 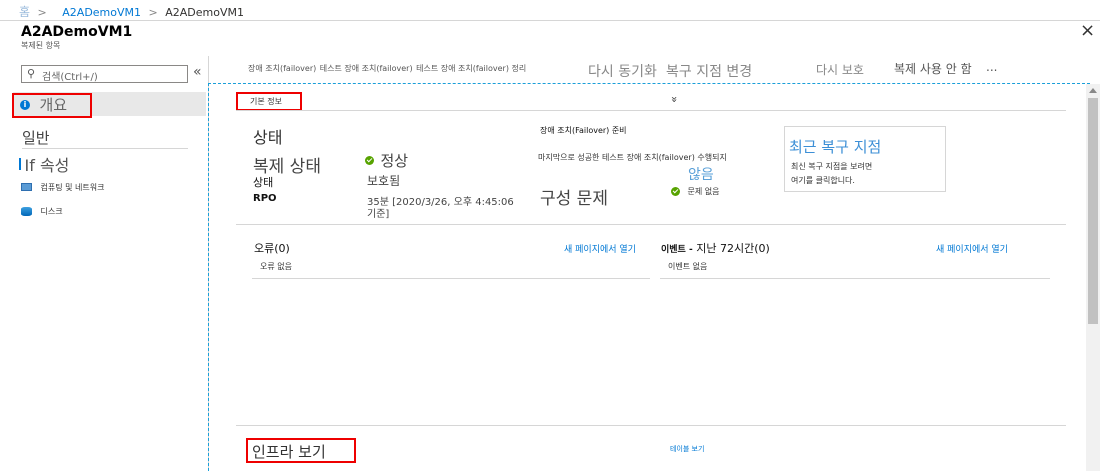 What do you see at coordinates (471, 68) in the screenshot?
I see `cleanup-test-failover-button: 테스트 장애 조치(failover) 정리` at bounding box center [471, 68].